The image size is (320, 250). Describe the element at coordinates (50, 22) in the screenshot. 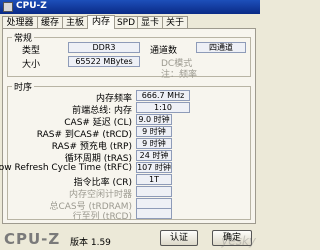

I see `tab-cache: 缓存` at that location.